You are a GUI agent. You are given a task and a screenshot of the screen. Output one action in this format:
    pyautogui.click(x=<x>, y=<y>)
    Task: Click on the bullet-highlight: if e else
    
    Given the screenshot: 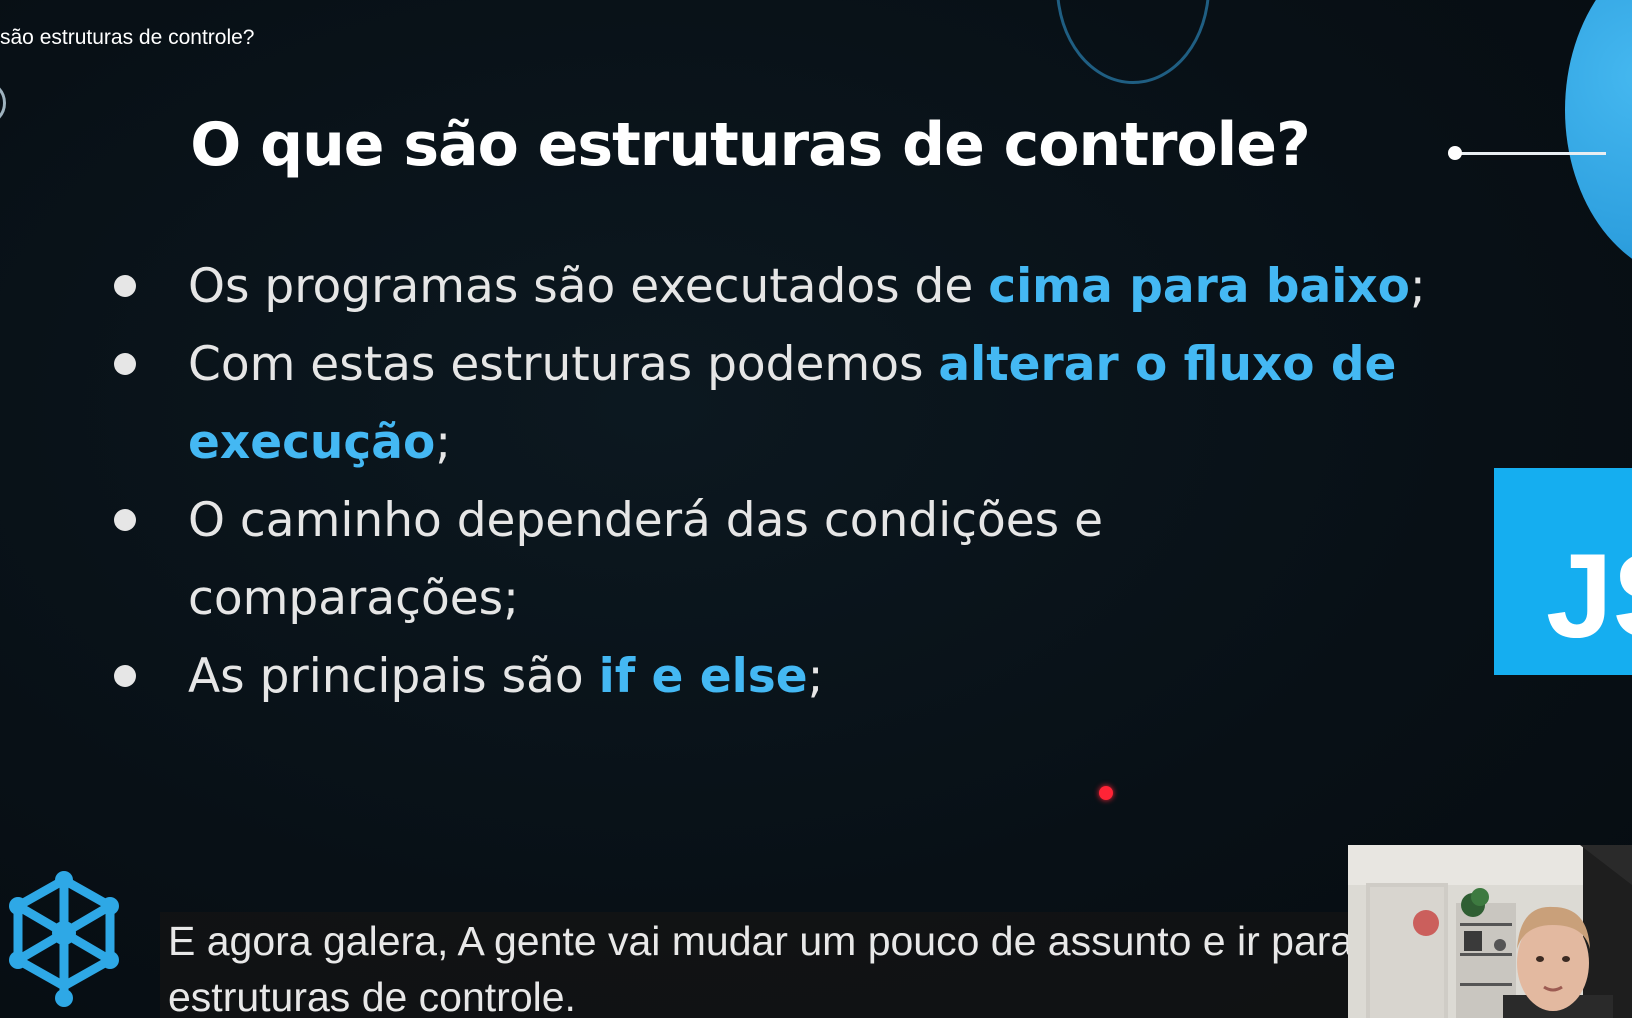 What is the action you would take?
    pyautogui.click(x=703, y=676)
    